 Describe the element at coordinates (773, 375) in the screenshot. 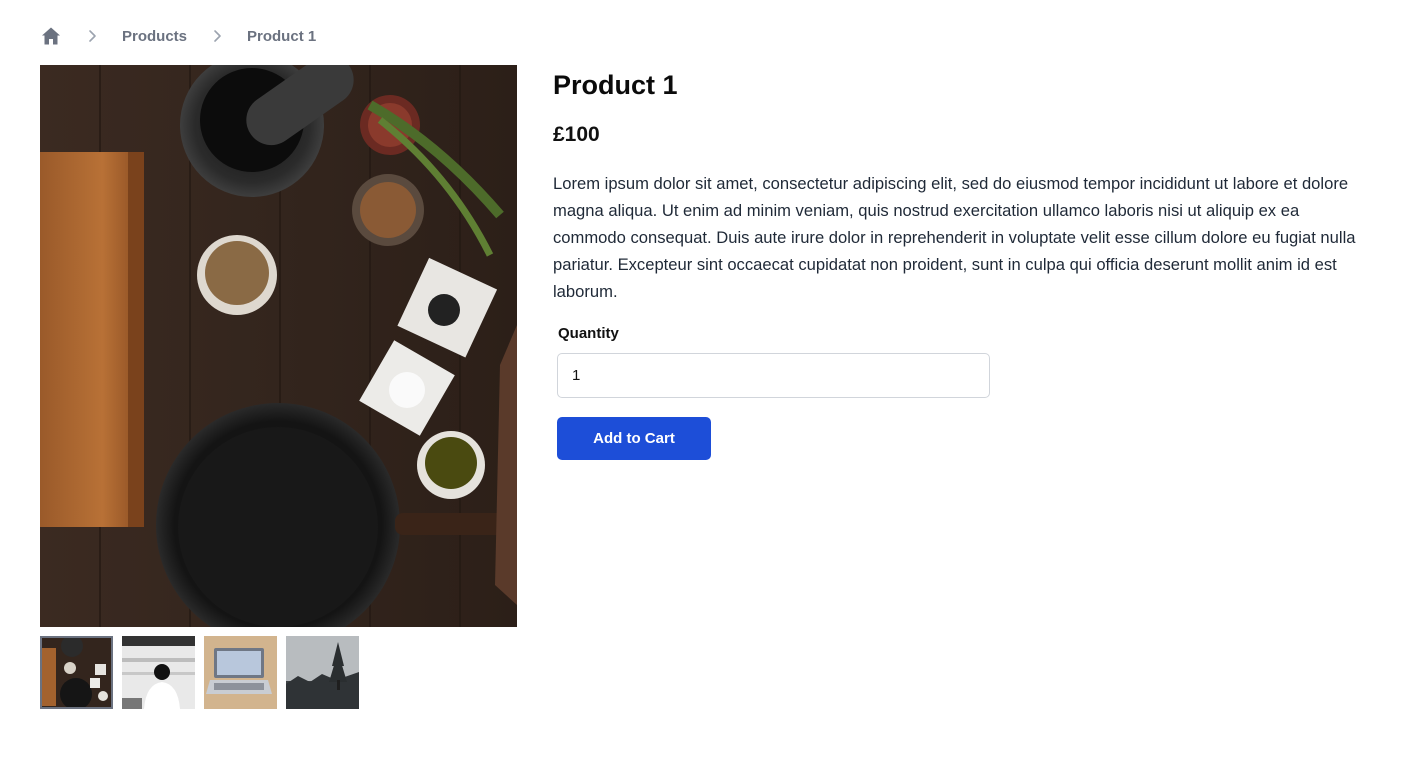

I see `quantity-input` at that location.